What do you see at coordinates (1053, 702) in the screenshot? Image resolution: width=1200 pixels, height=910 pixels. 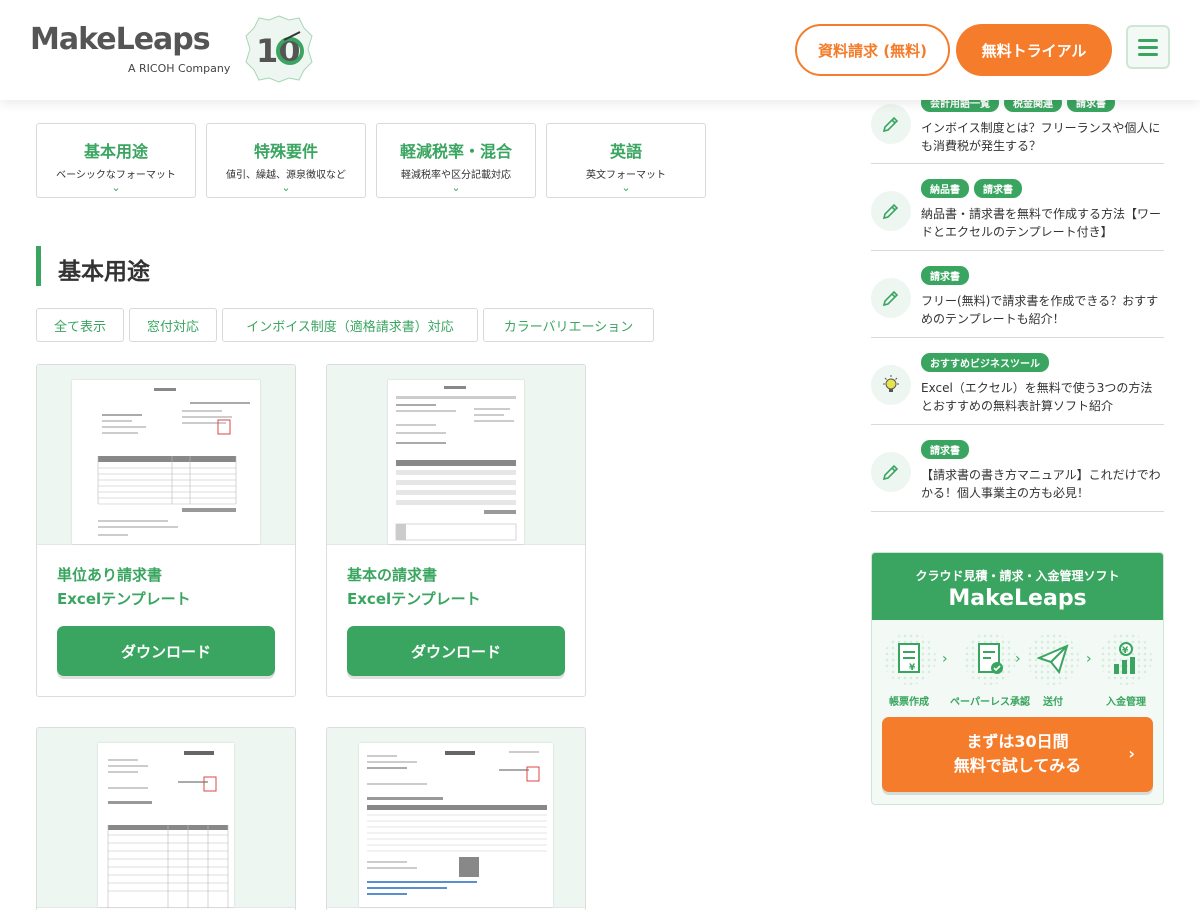 I see `step-label: 送付` at bounding box center [1053, 702].